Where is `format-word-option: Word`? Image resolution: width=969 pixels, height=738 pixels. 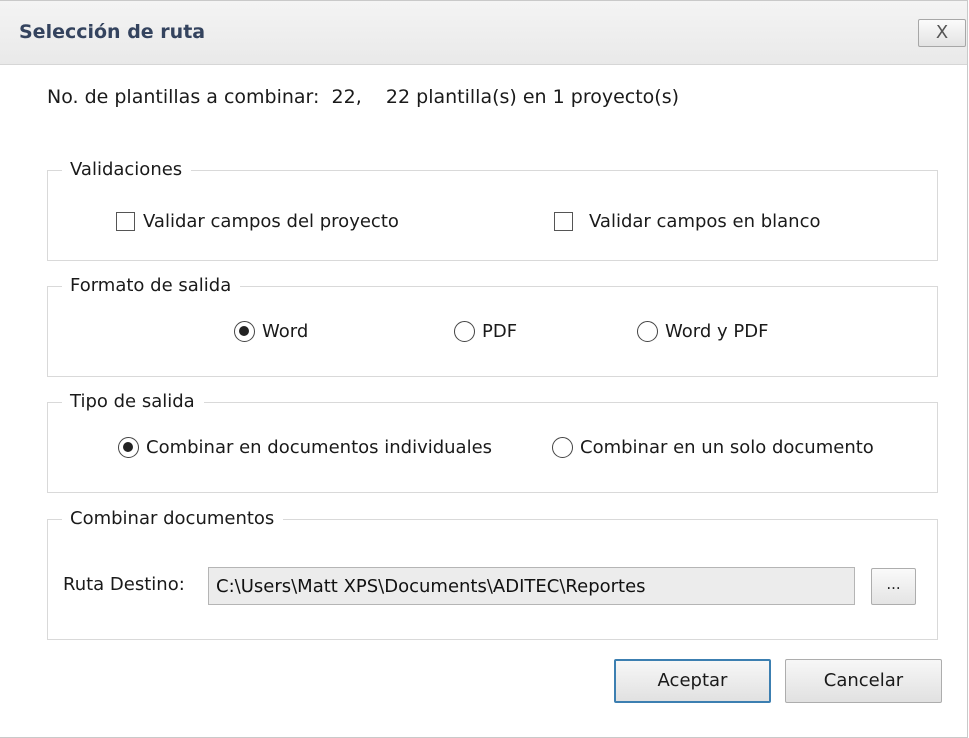
format-word-option: Word is located at coordinates (271, 331).